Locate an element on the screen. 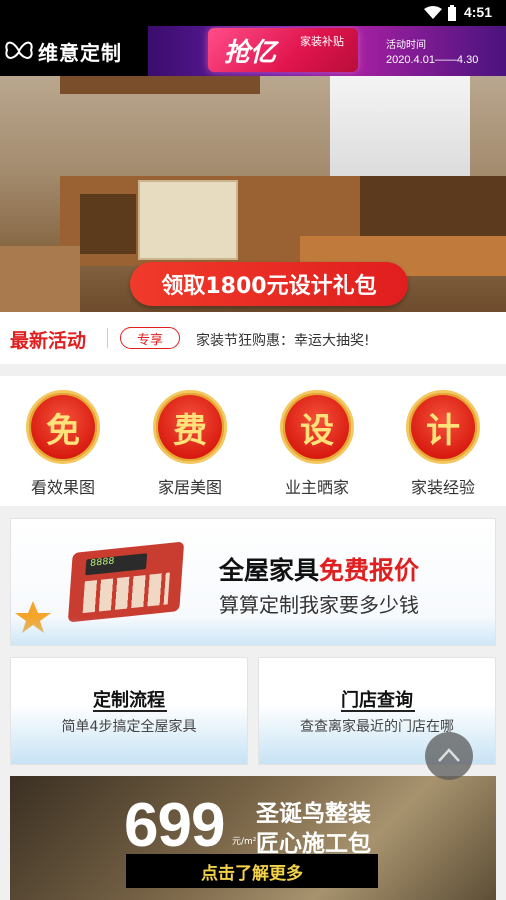 This screenshot has width=506, height=900. learn-more-button: 点击了解更多 is located at coordinates (252, 871).